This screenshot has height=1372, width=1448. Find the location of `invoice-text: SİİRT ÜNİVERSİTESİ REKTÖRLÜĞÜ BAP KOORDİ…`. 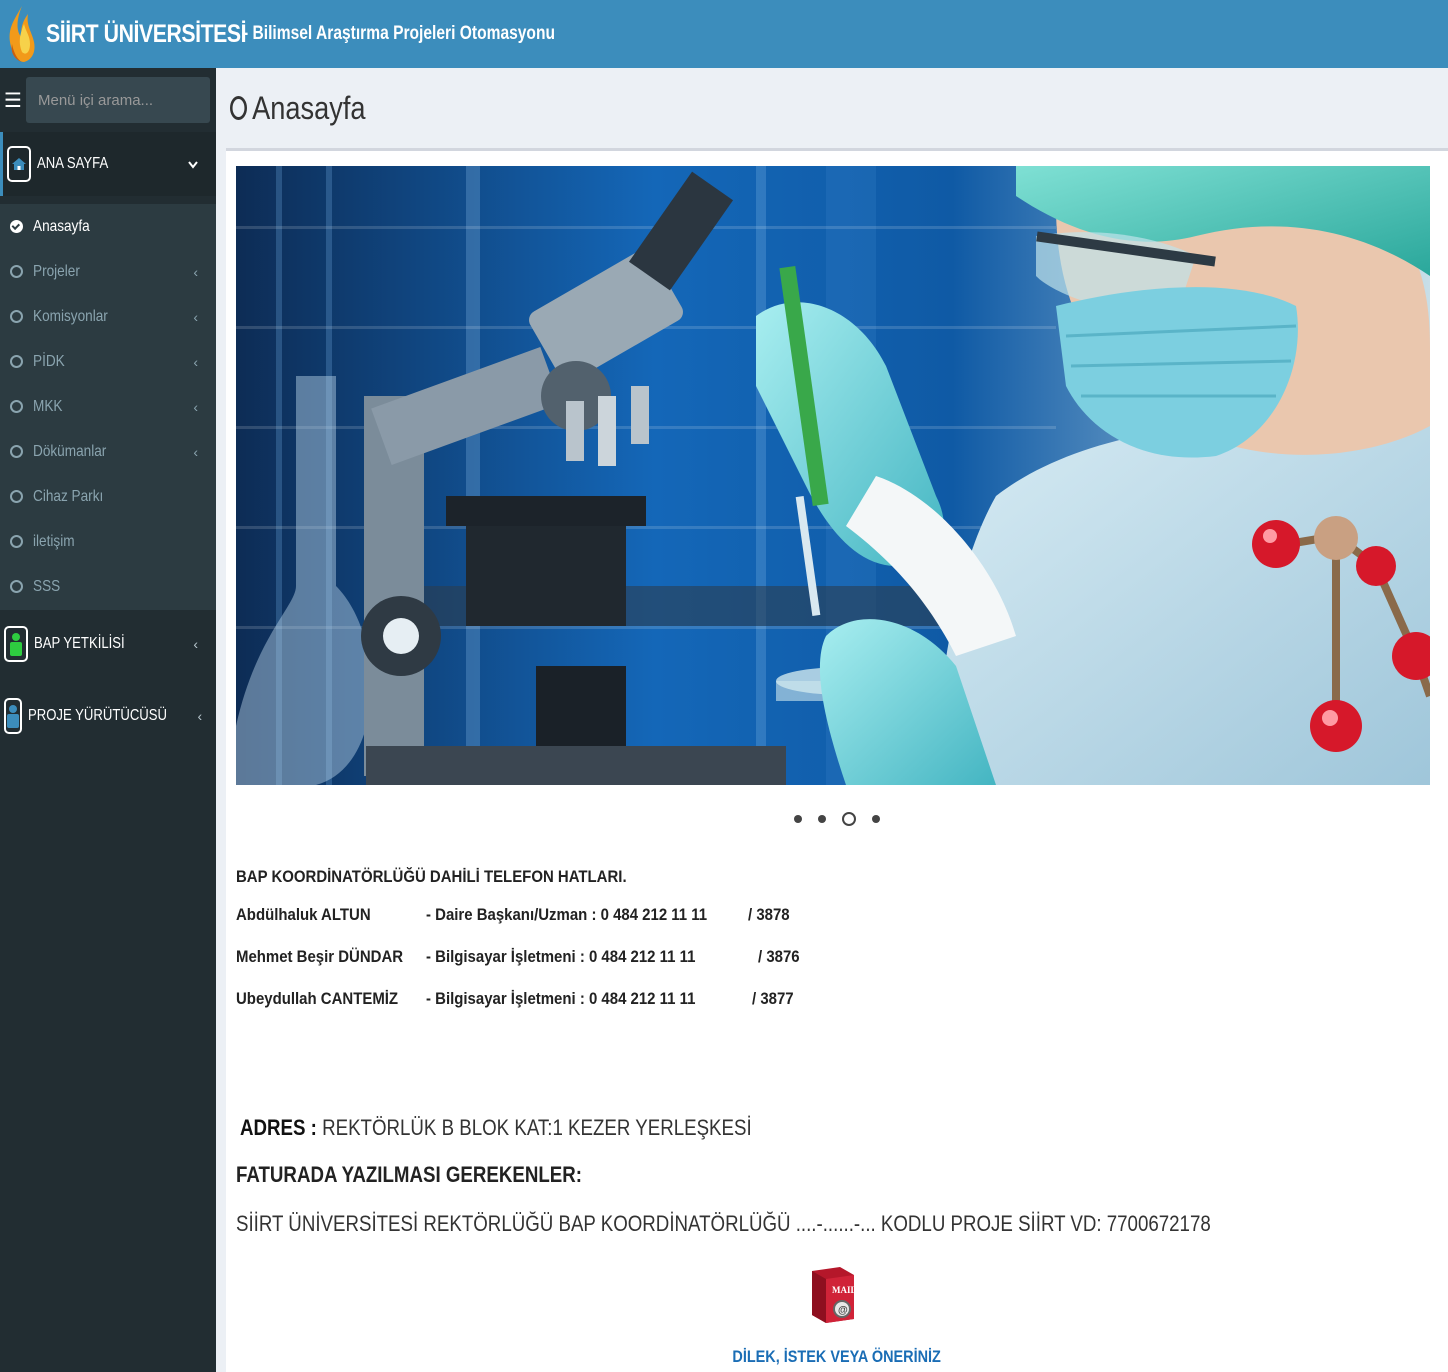

invoice-text: SİİRT ÜNİVERSİTESİ REKTÖRLÜĞÜ BAP KOORDİ… is located at coordinates (723, 1223).